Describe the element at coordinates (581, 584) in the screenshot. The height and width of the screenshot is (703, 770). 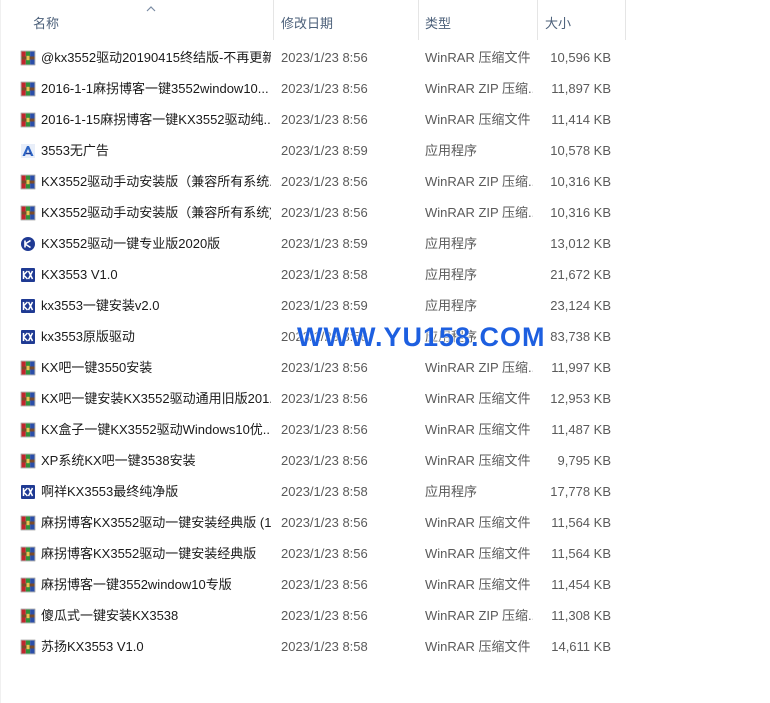
I see `file-size: 11,454 KB` at that location.